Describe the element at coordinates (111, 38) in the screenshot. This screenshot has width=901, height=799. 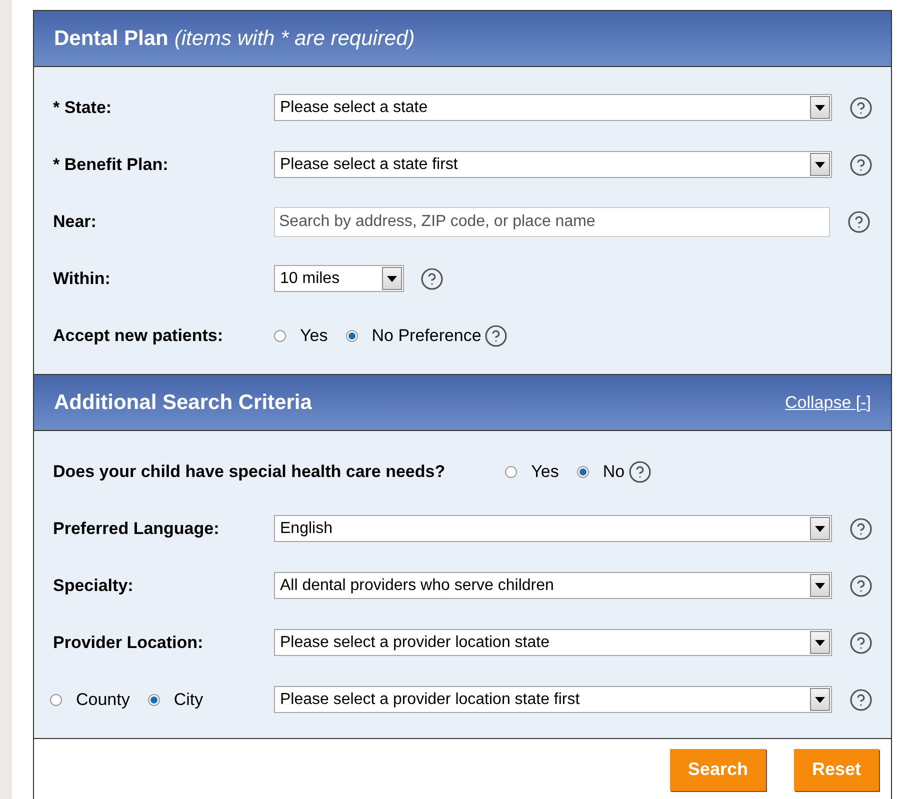
I see `section-title: Dental Plan` at that location.